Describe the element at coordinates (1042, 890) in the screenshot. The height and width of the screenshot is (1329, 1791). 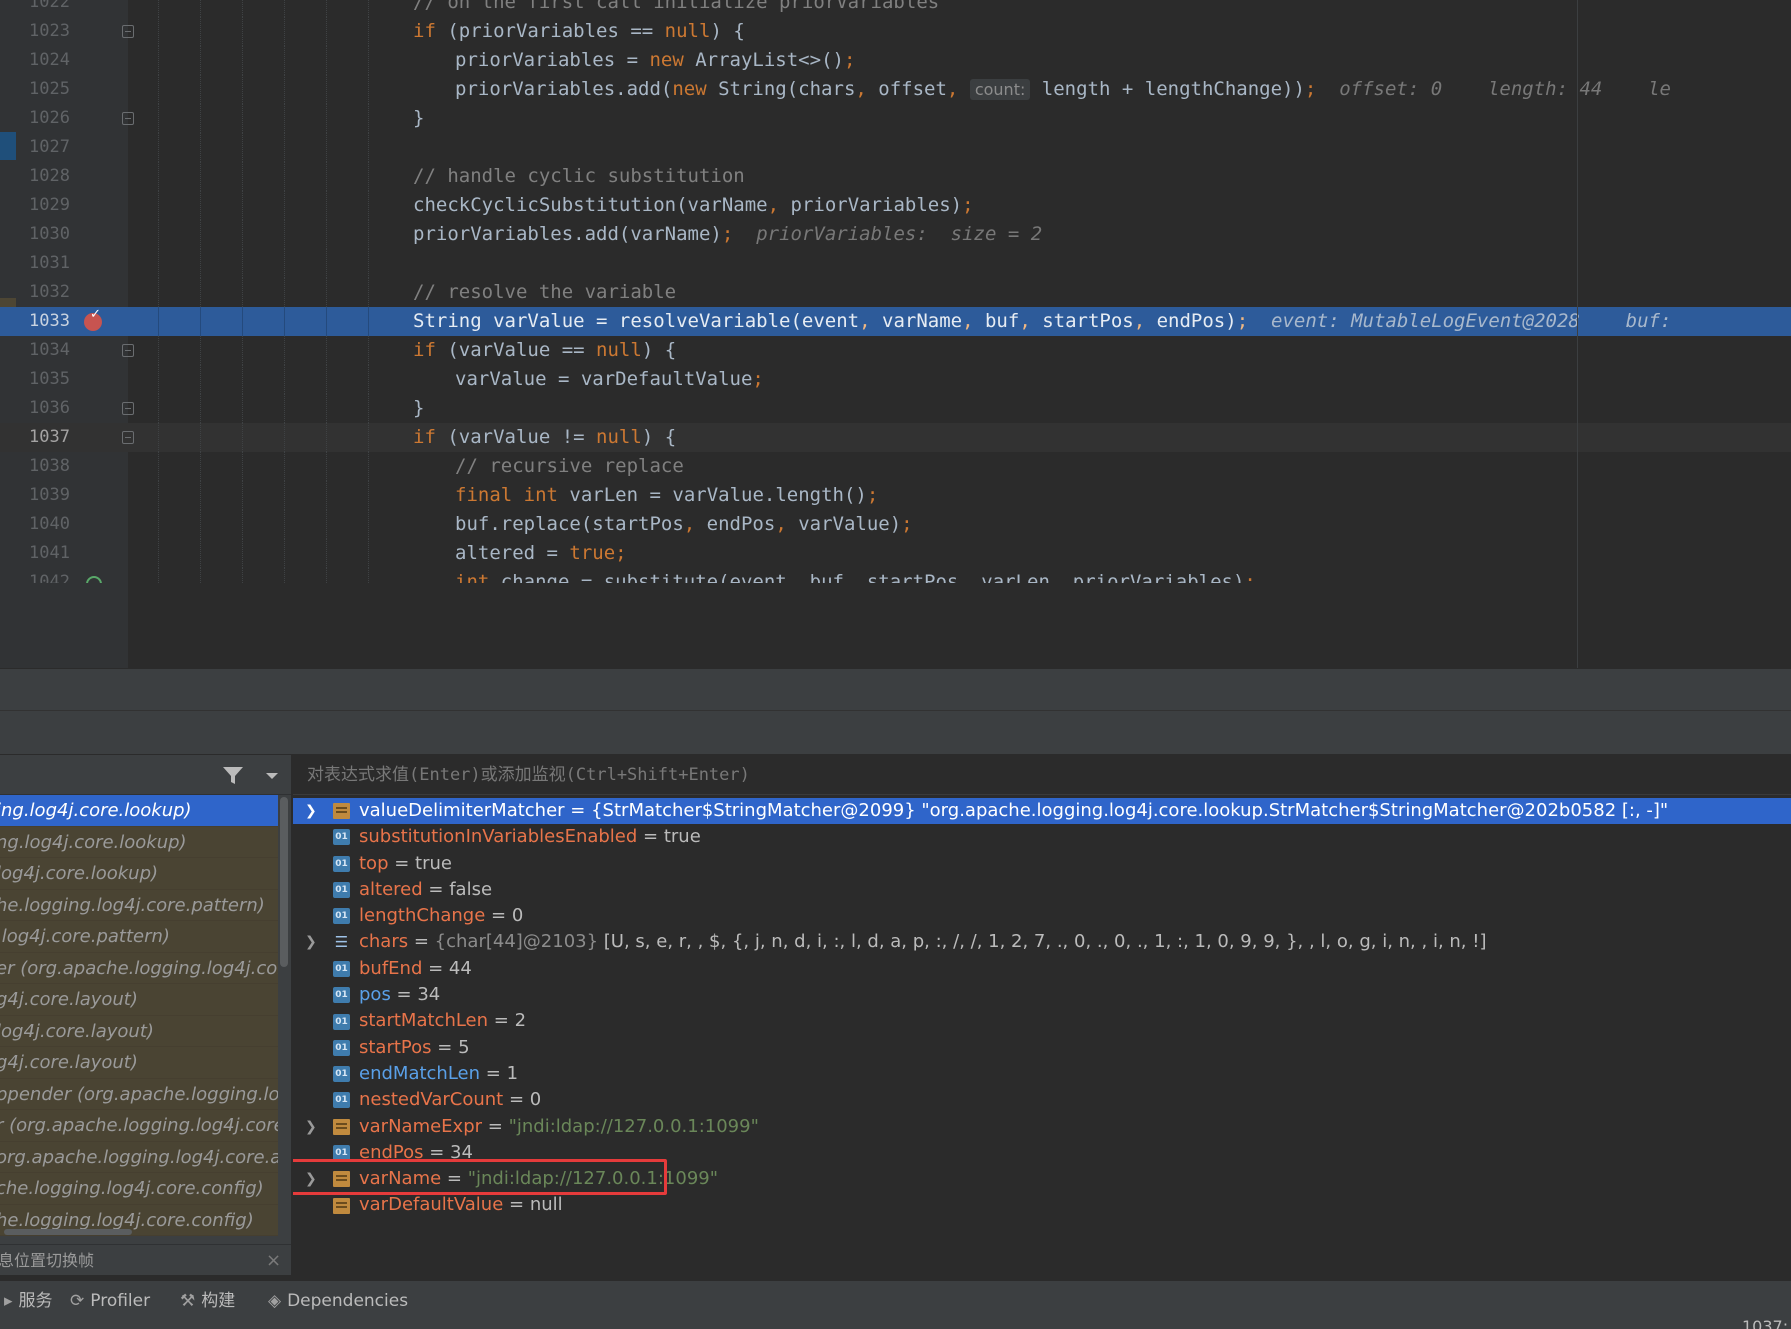
I see `variable-row: 01 altered = false` at that location.